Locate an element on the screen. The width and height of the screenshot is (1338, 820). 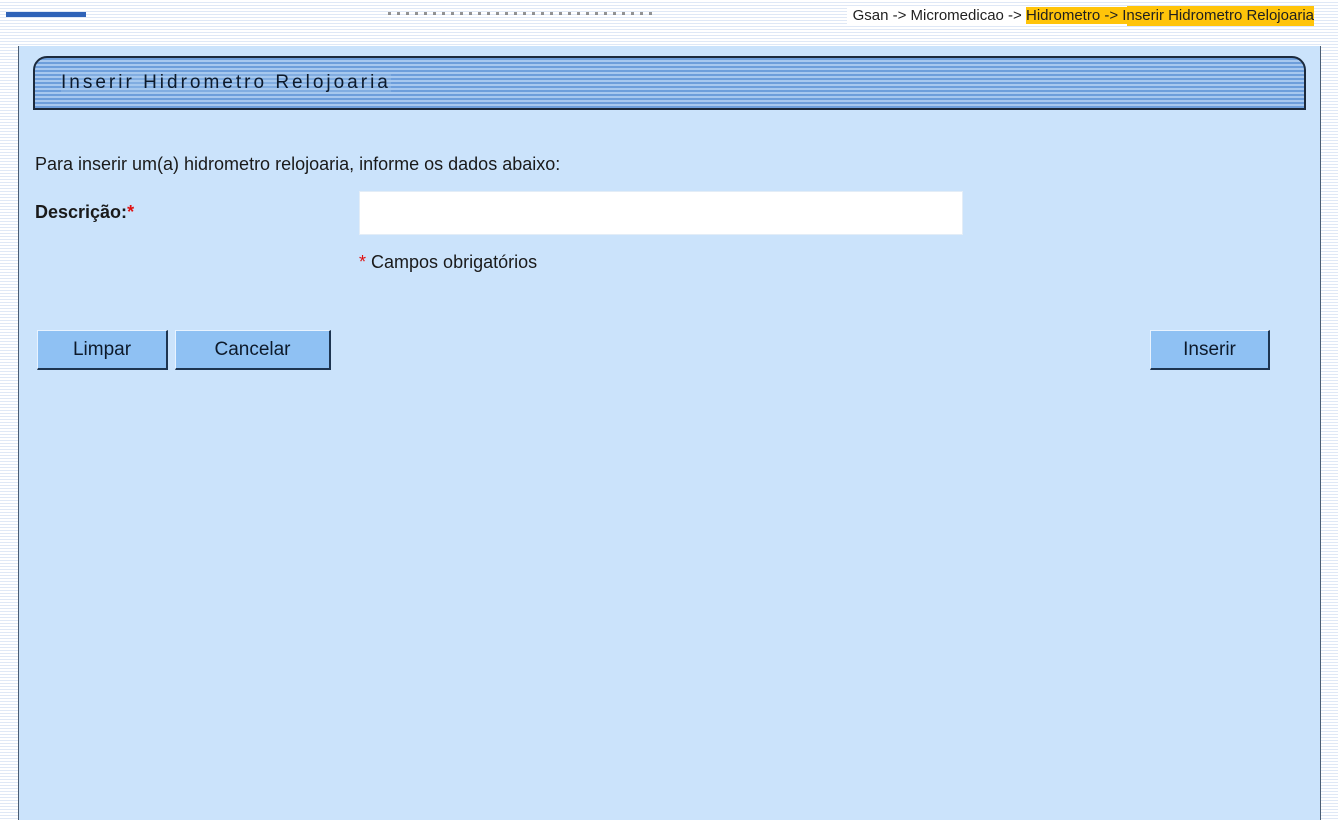
top-decoration is located at coordinates (522, 13).